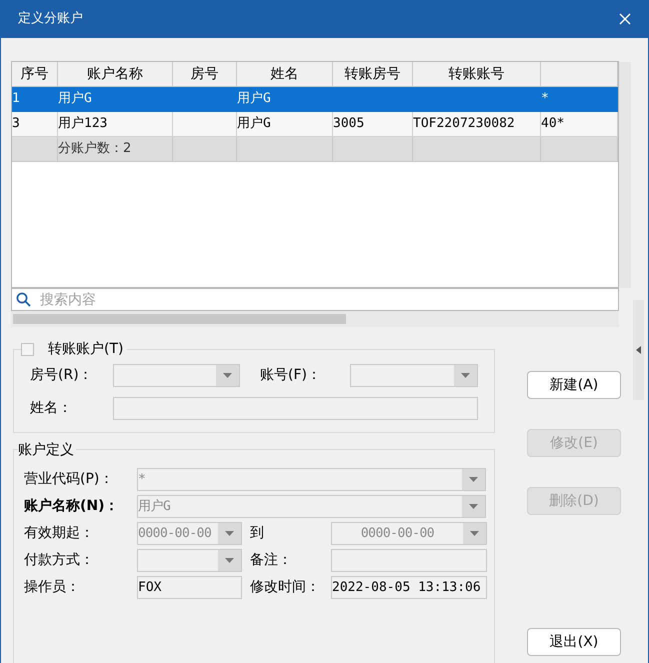  Describe the element at coordinates (625, 175) in the screenshot. I see `vertical-scrollbar` at that location.